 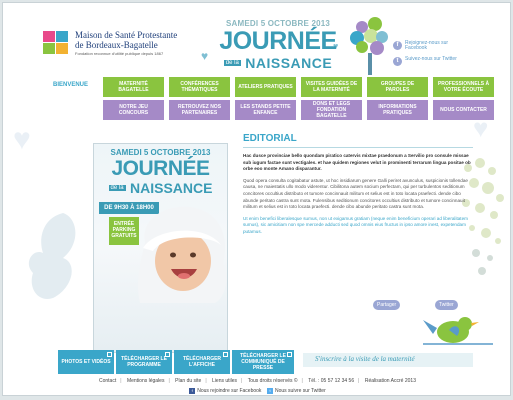 What do you see at coordinates (390, 381) in the screenshot?
I see `footer-credits: Réalisation Accré 2013` at bounding box center [390, 381].